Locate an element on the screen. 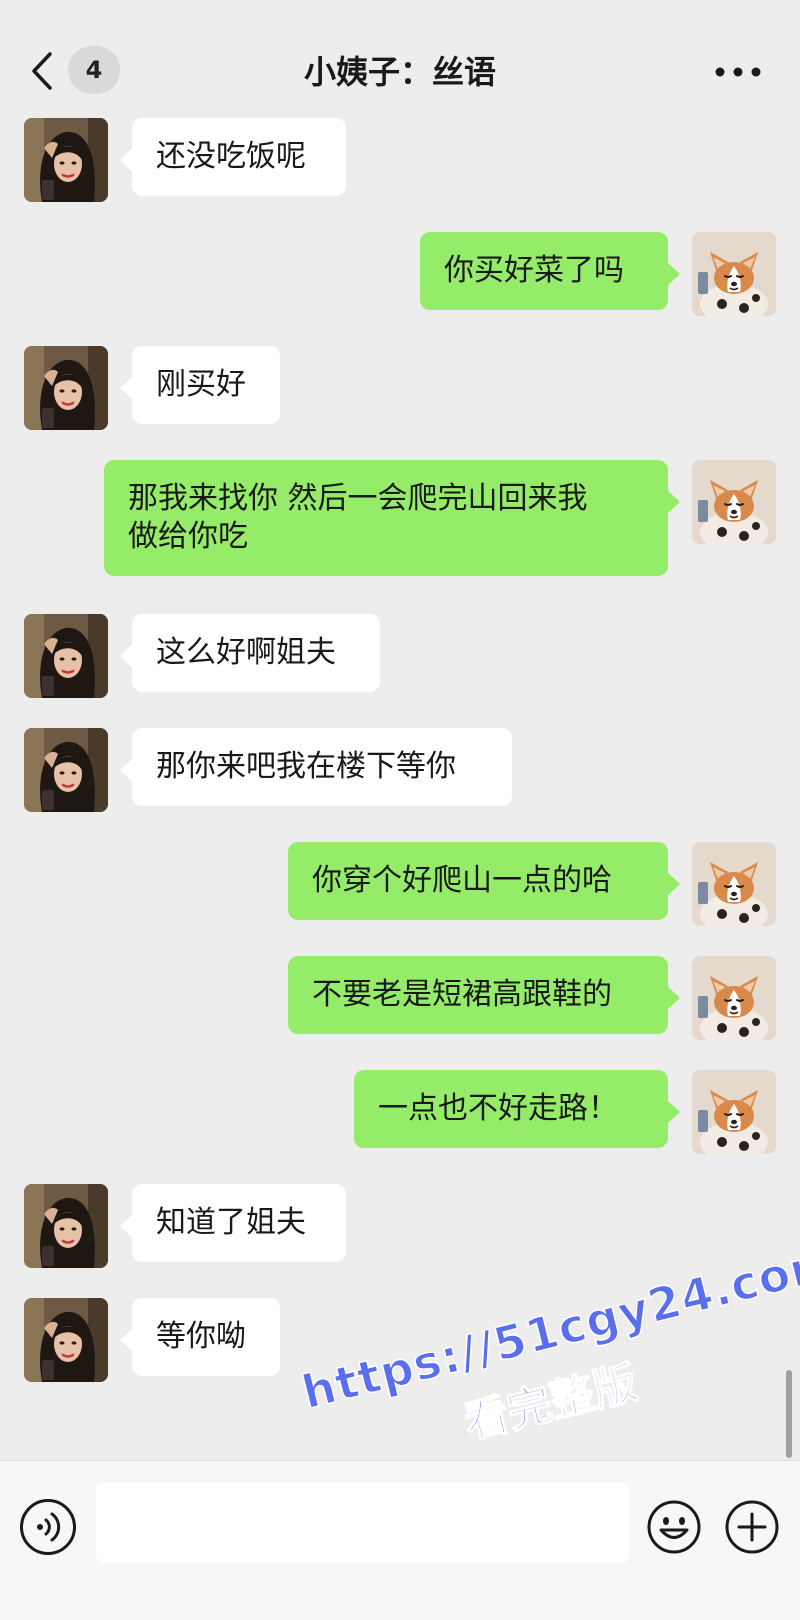 The width and height of the screenshot is (800, 1620). message-bubble: 那我来找你 然后一会爬完山回来我 做给你吃 is located at coordinates (392, 518).